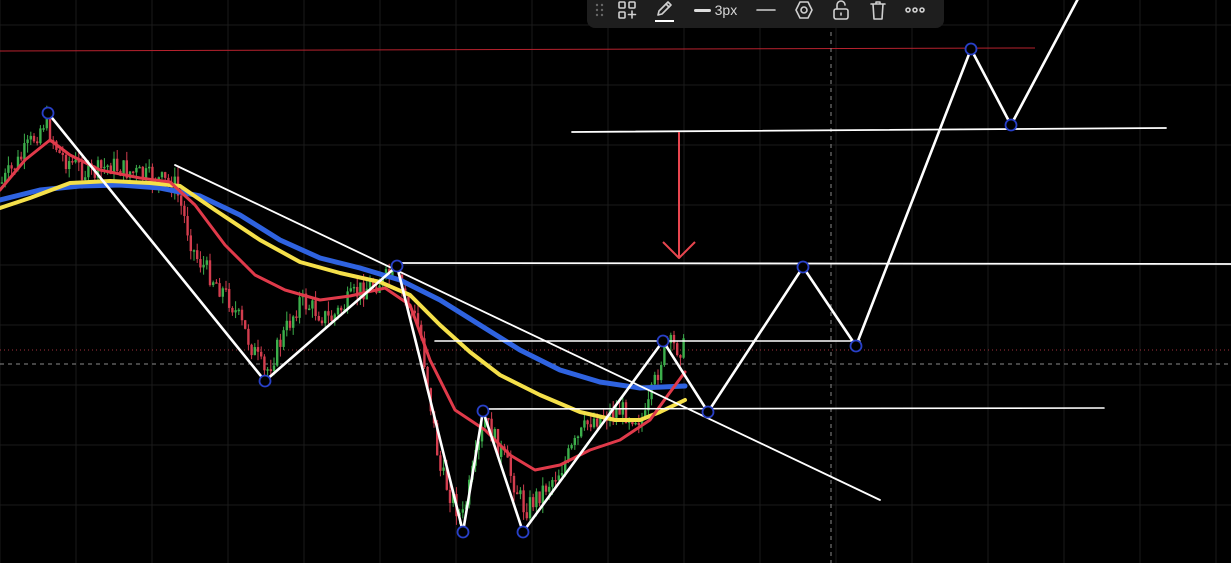  Describe the element at coordinates (915, 12) in the screenshot. I see `more-button` at that location.